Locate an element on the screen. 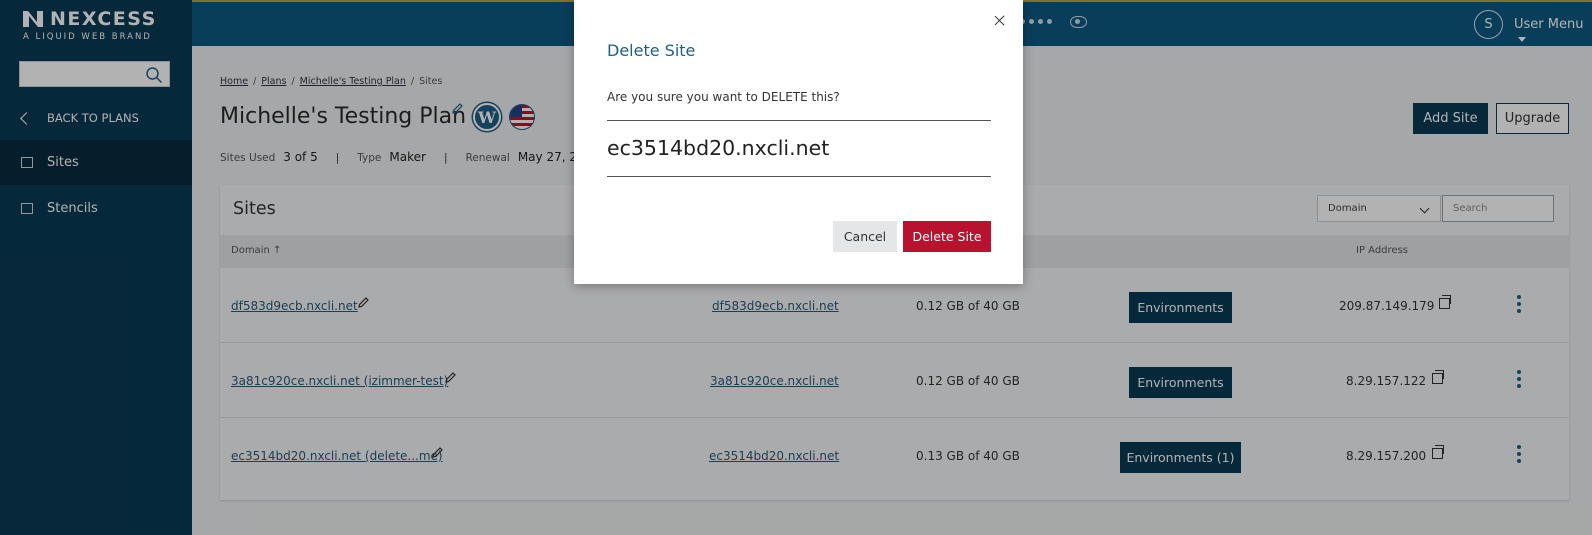 The image size is (1592, 535). modal-domain: ec3514bd20.nxcli.net is located at coordinates (718, 148).